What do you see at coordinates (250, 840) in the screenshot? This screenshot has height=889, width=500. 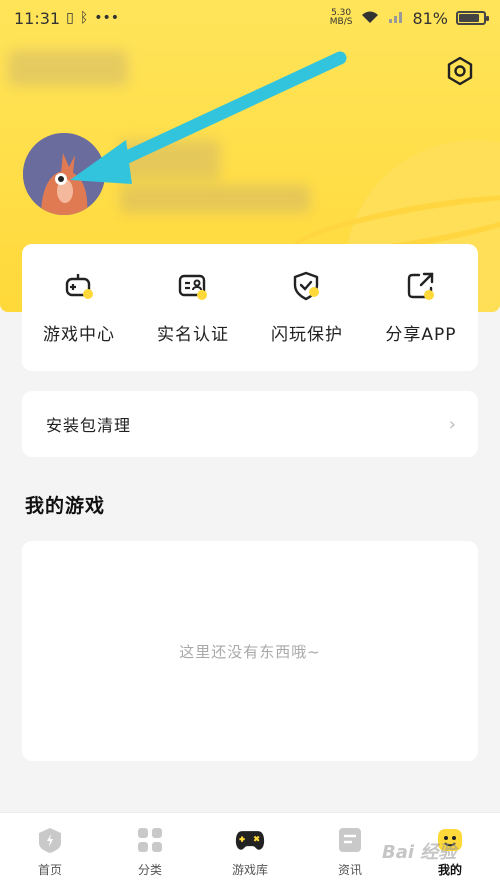 I see `game-library-icon` at bounding box center [250, 840].